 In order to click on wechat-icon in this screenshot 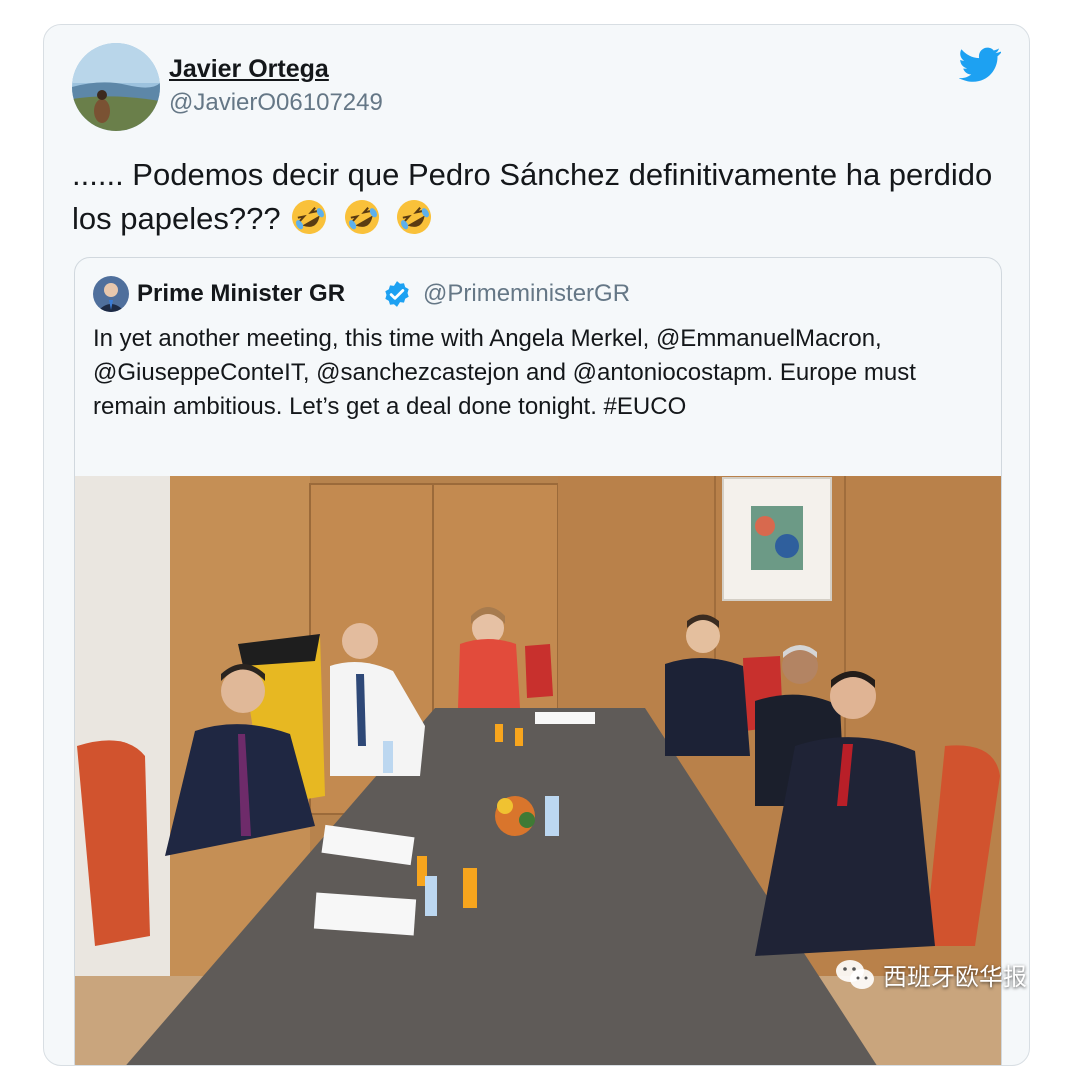, I will do `click(855, 974)`.